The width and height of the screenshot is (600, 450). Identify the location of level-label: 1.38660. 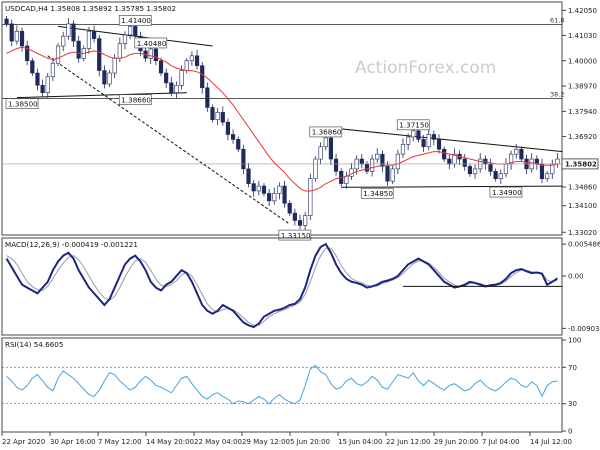
(136, 99).